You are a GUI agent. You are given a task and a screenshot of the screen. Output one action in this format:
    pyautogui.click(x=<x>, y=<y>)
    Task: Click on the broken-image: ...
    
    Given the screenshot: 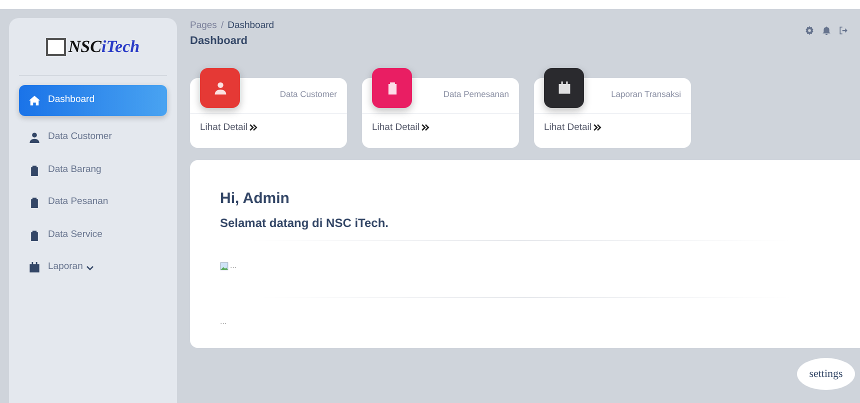 What is the action you would take?
    pyautogui.click(x=228, y=266)
    